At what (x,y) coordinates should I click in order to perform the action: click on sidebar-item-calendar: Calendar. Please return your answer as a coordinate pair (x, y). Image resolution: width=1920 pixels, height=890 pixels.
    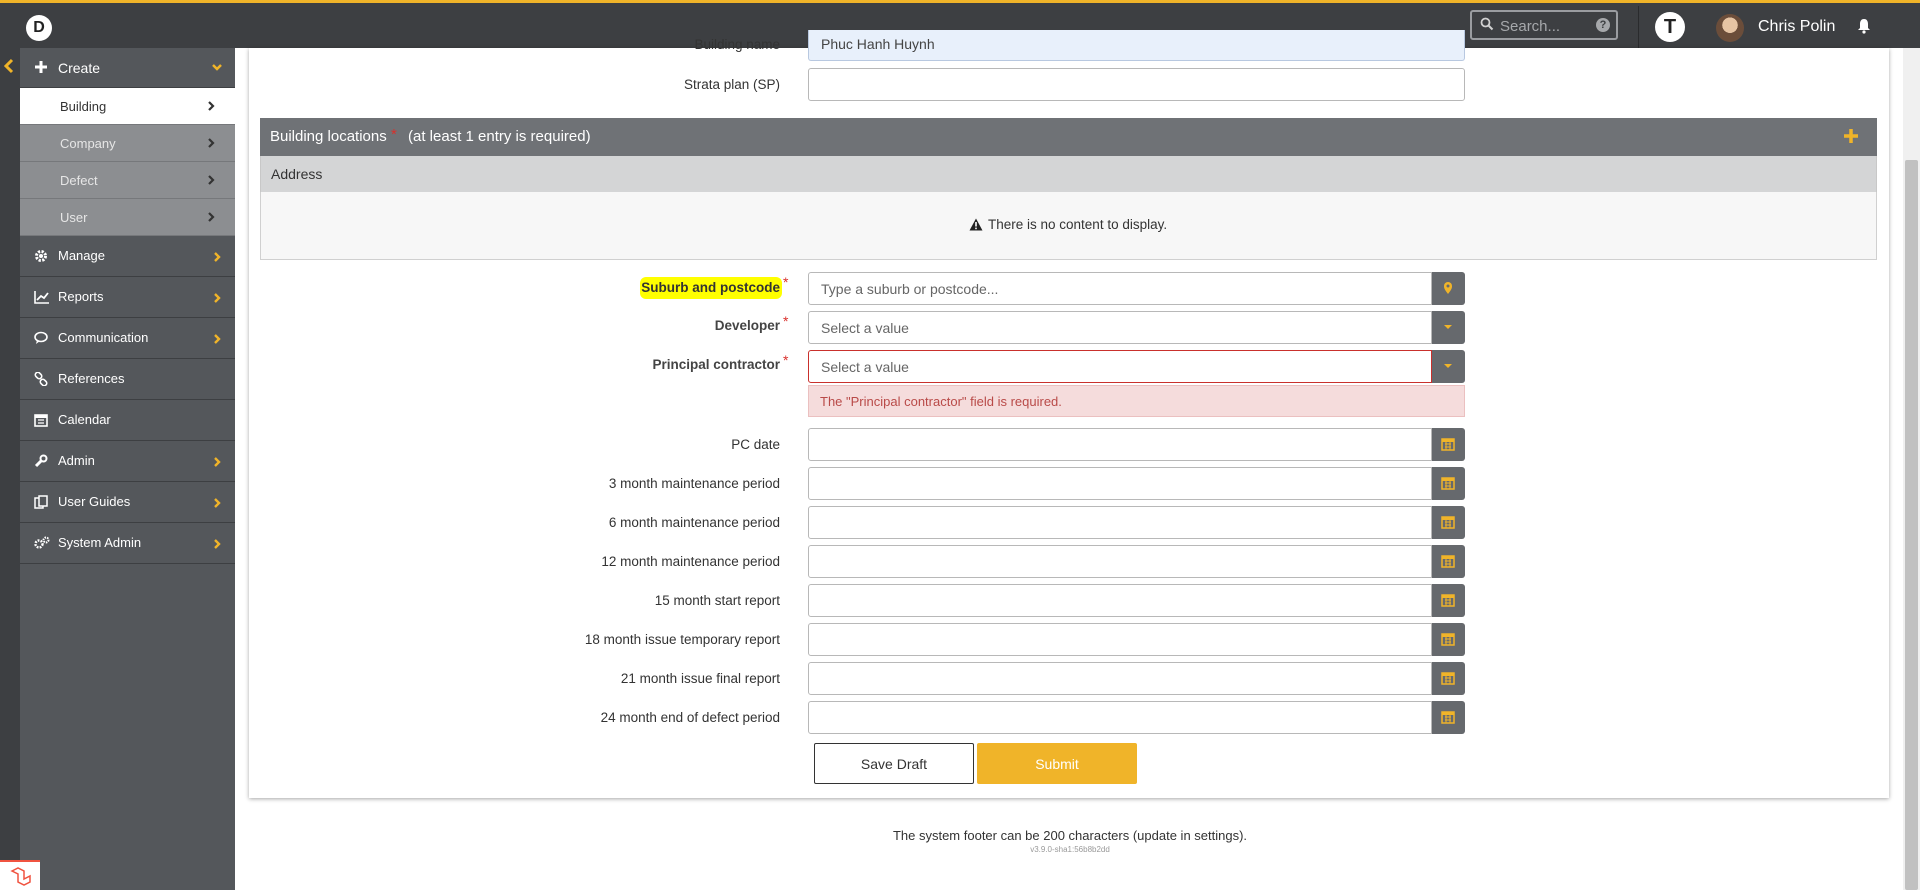
    Looking at the image, I should click on (127, 420).